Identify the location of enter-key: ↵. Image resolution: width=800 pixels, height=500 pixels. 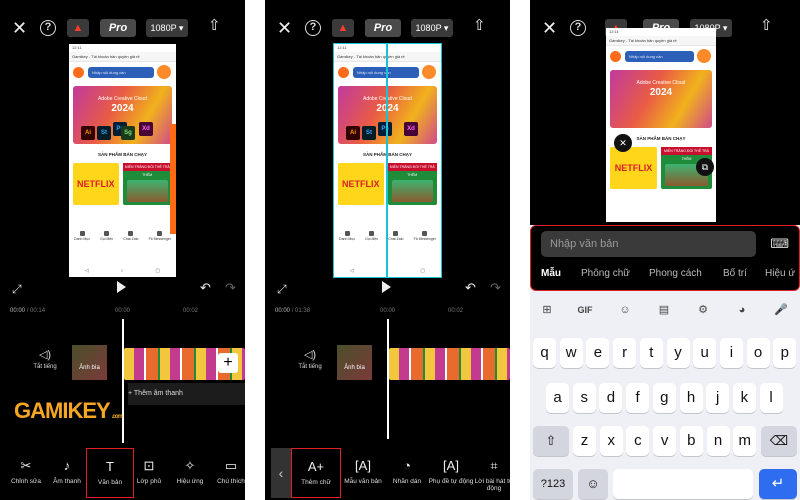
(778, 484).